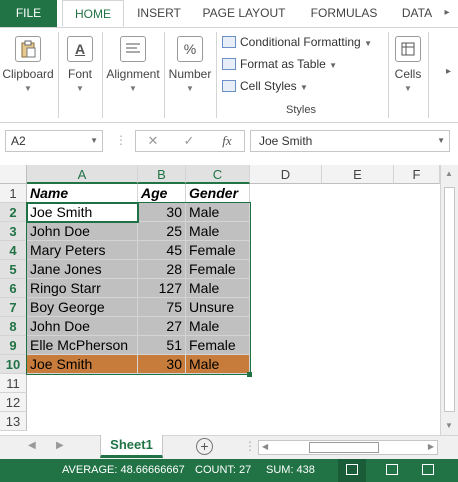 Image resolution: width=458 pixels, height=482 pixels. Describe the element at coordinates (350, 141) in the screenshot. I see `formula-input: Joe Smith ▼` at that location.